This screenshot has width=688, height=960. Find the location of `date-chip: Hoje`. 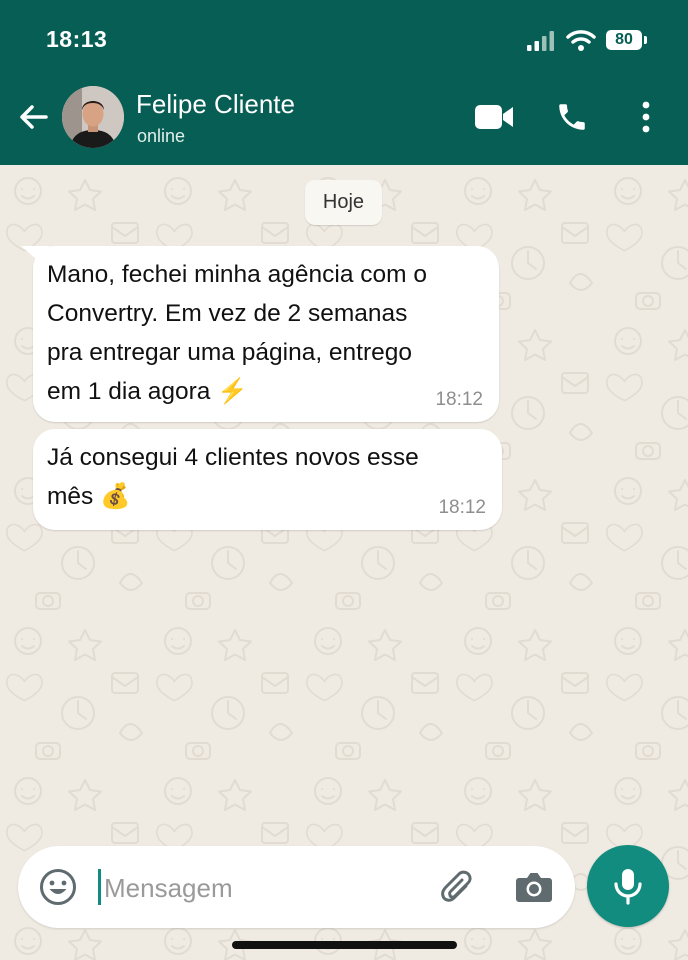

date-chip: Hoje is located at coordinates (343, 202).